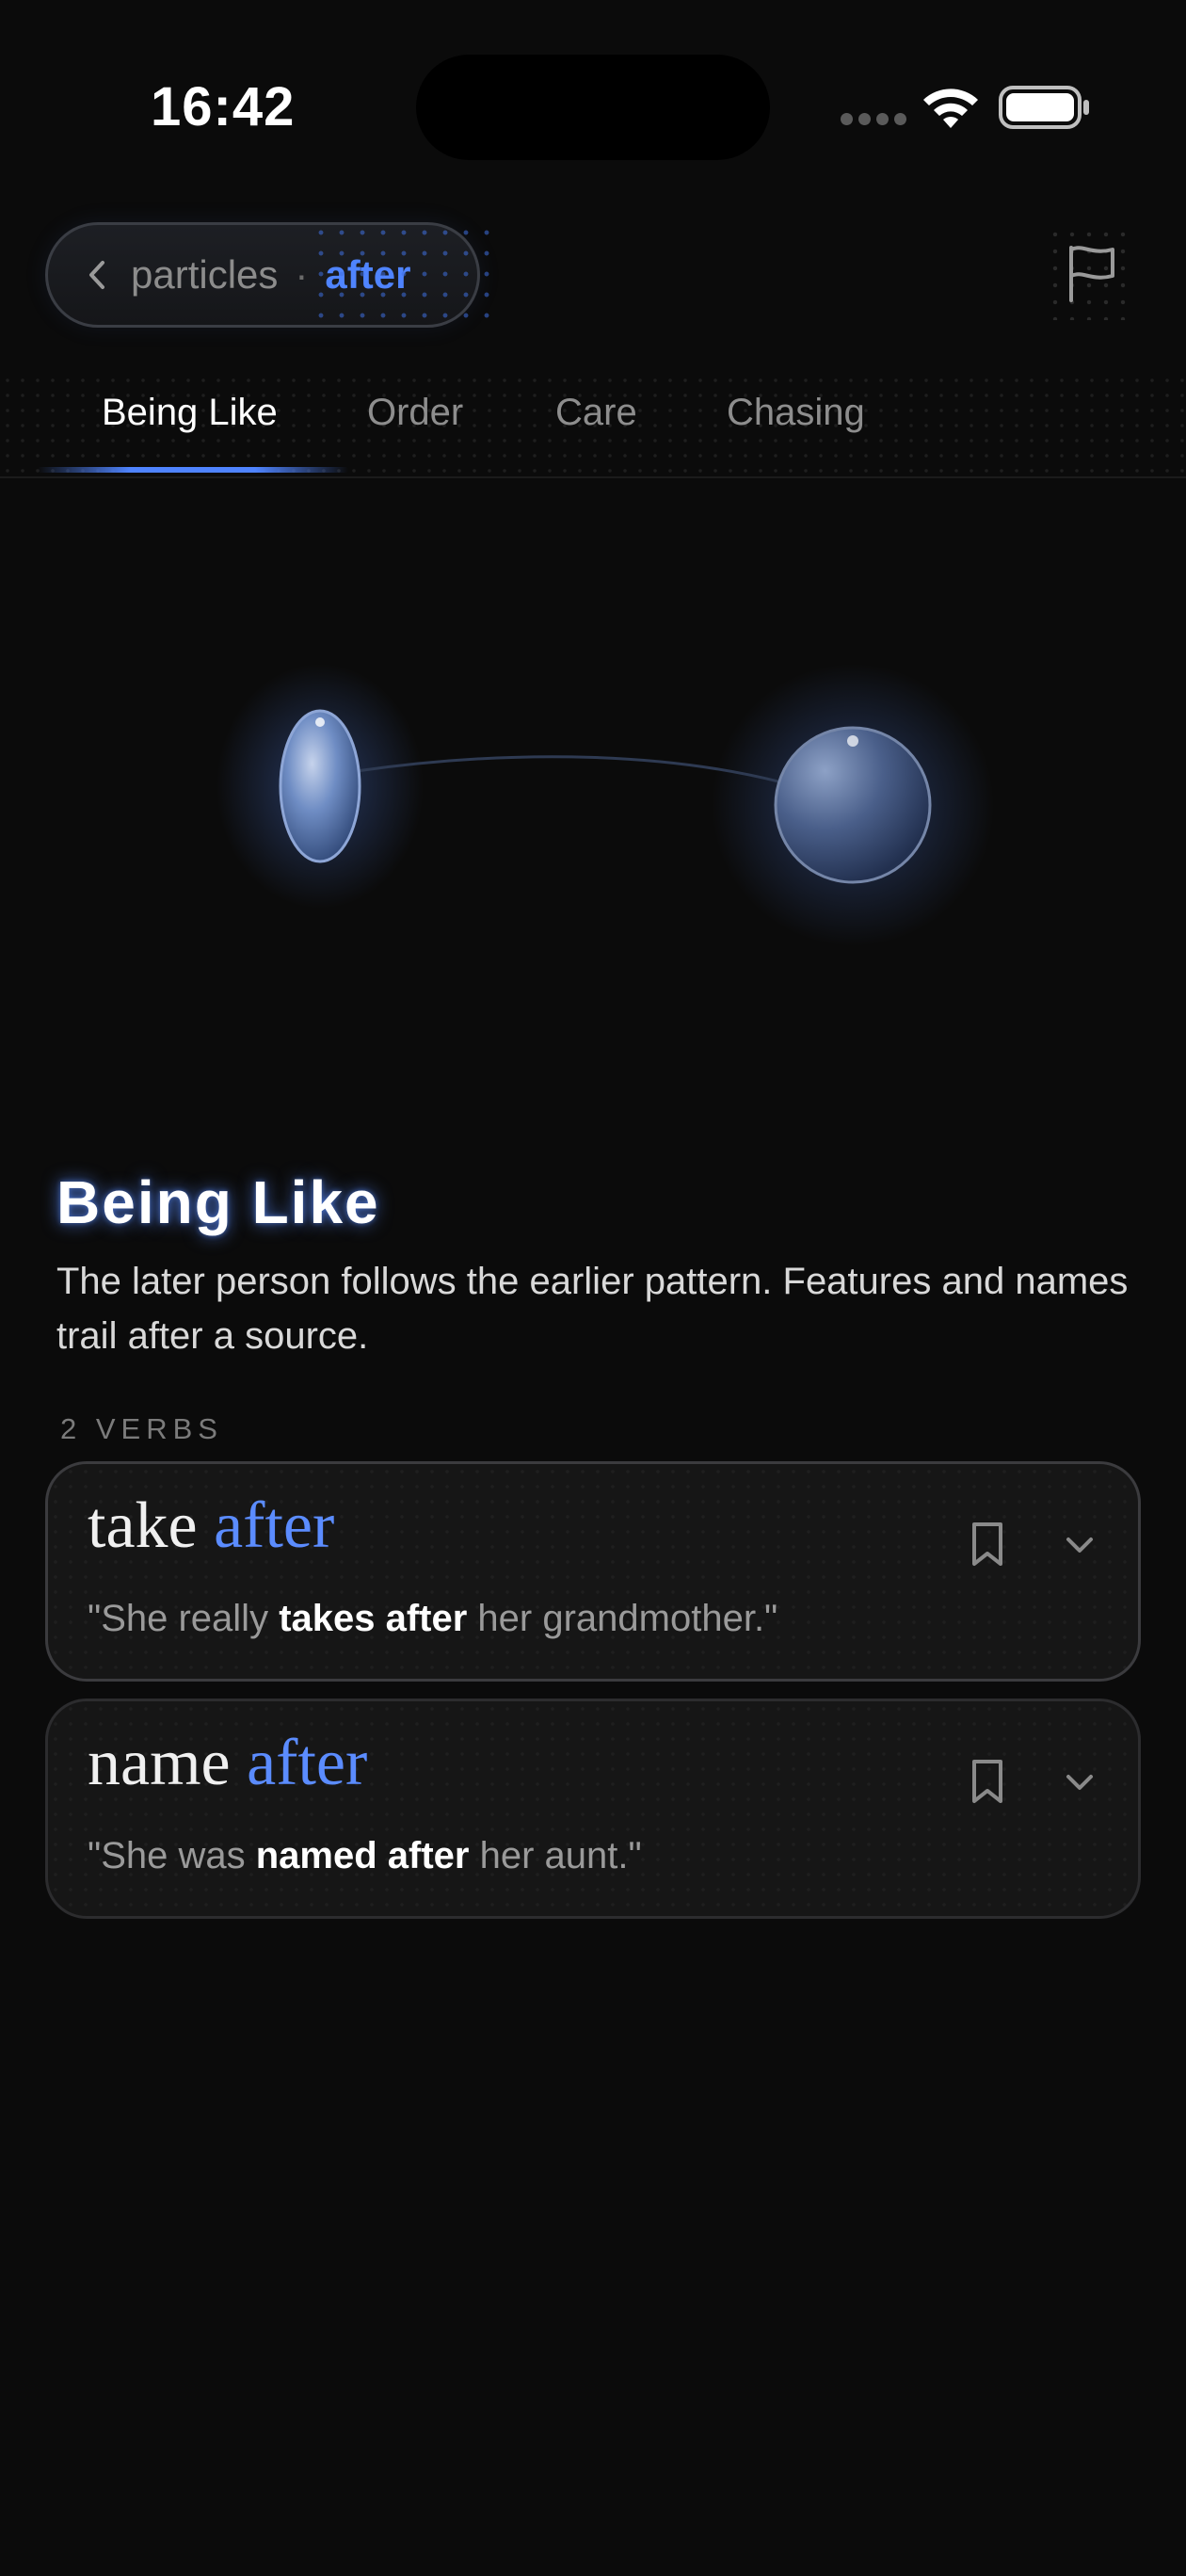 This screenshot has width=1186, height=2576. I want to click on tab-bar: Being Like Order Care Chasing, so click(593, 425).